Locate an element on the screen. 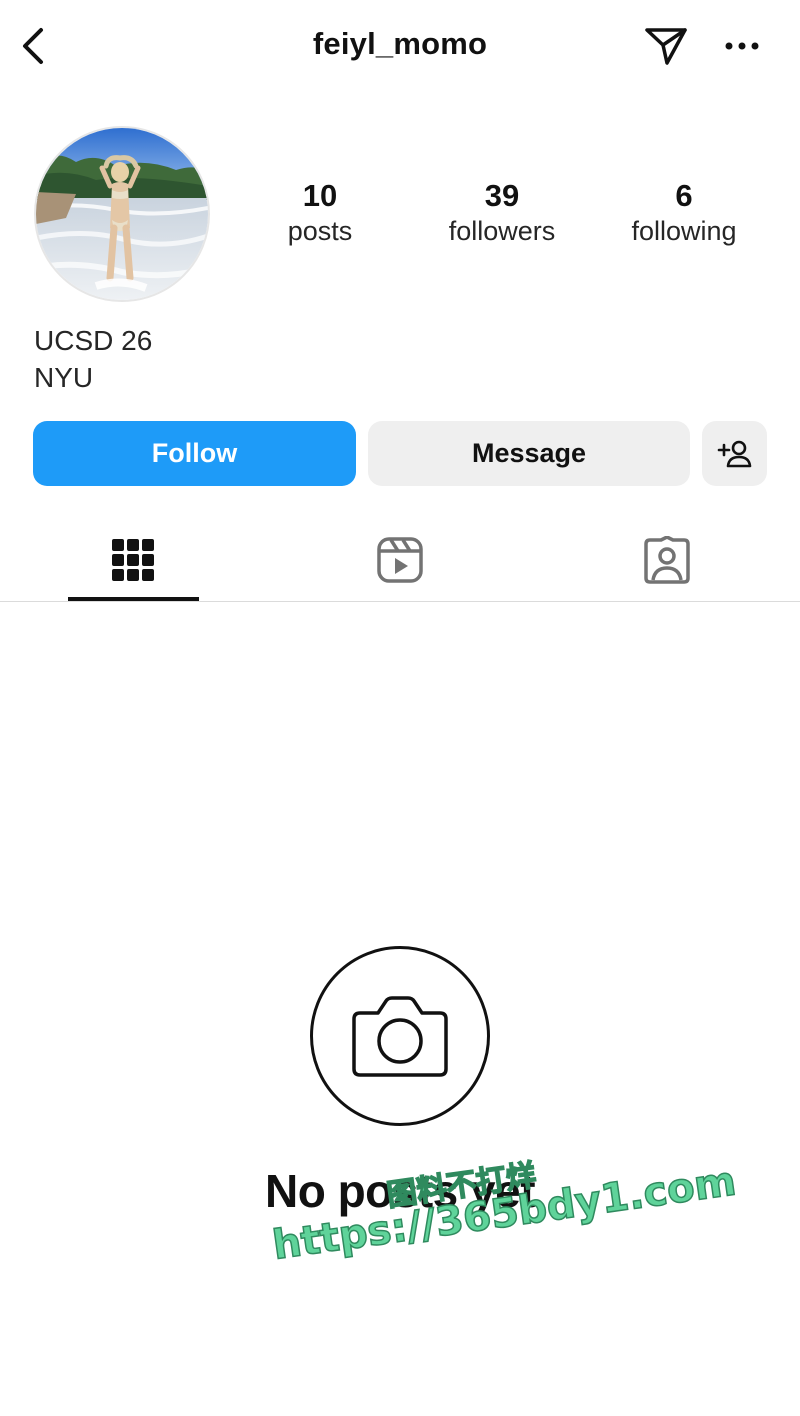 Image resolution: width=800 pixels, height=1416 pixels. stat-followers: 39 followers is located at coordinates (502, 213).